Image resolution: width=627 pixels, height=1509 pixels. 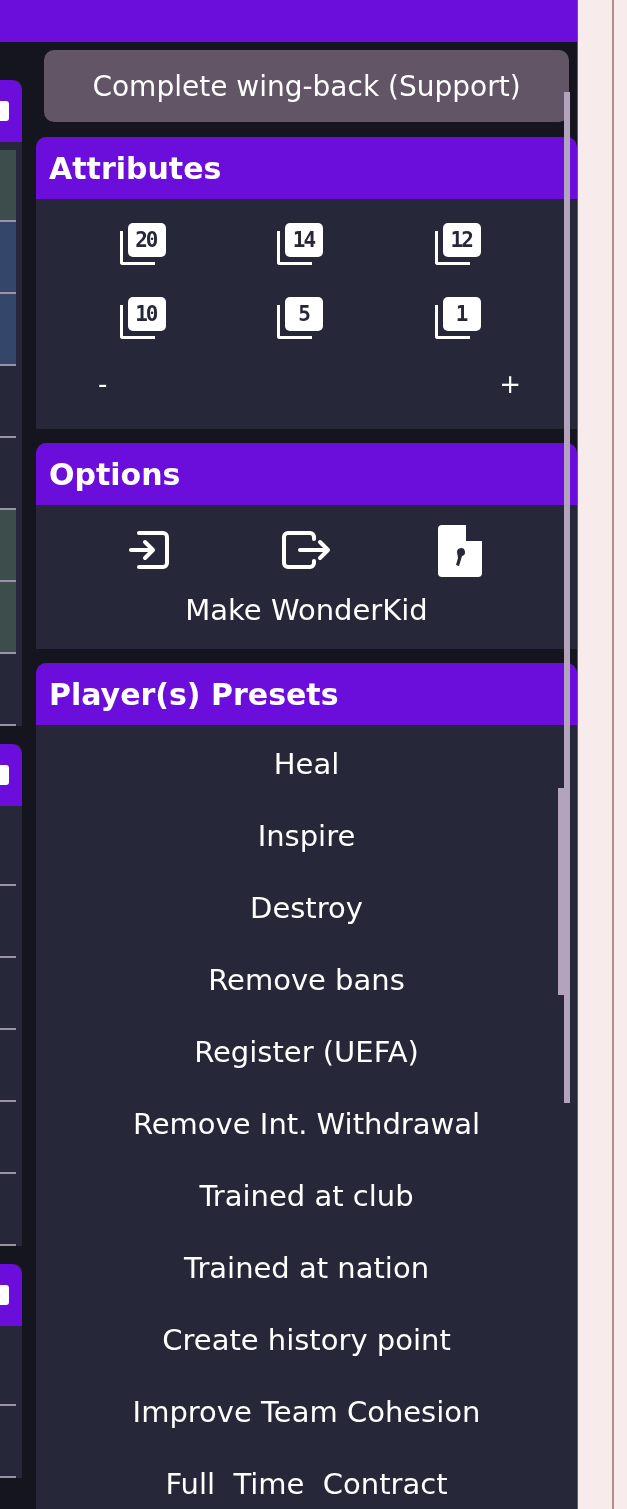 I want to click on decrease-button: -, so click(x=103, y=384).